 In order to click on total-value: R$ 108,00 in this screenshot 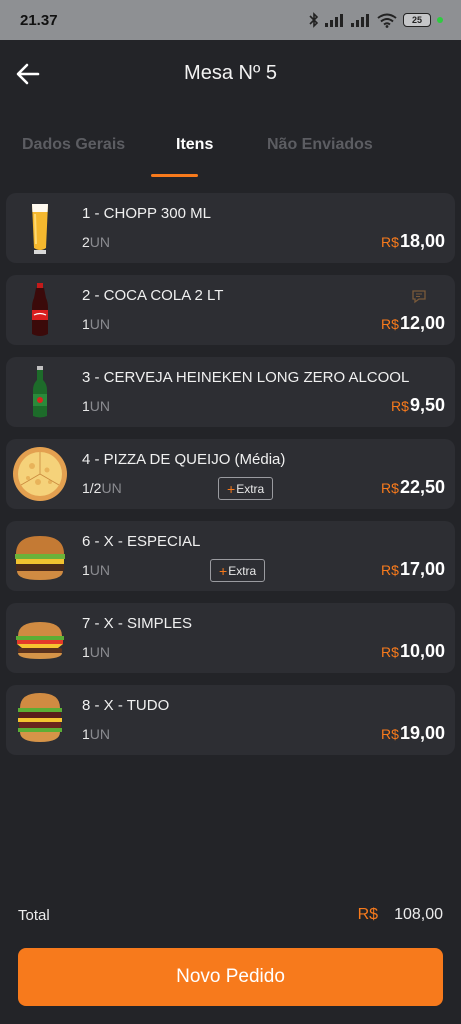, I will do `click(400, 914)`.